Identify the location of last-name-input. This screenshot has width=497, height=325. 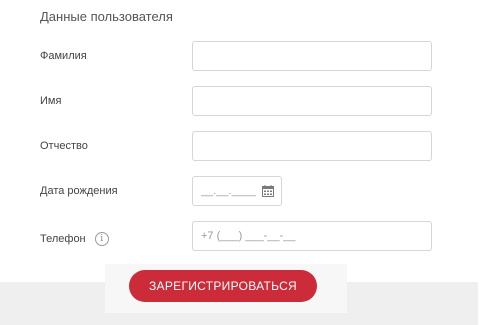
(312, 56).